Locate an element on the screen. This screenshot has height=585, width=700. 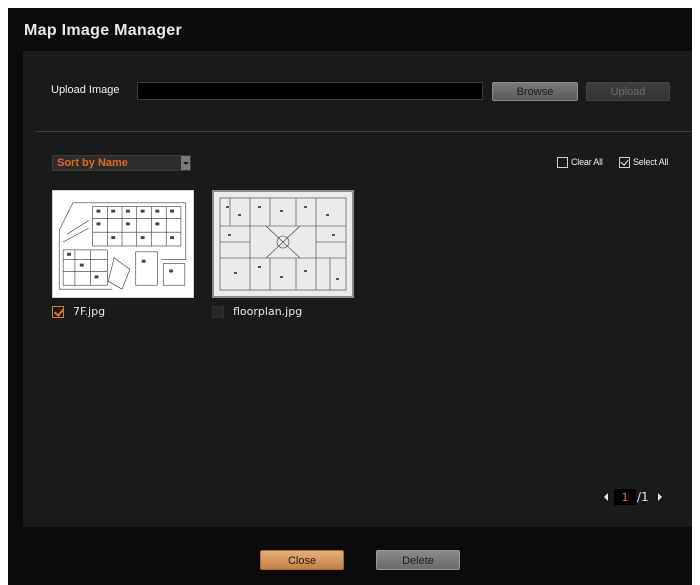
sort-dropdown: Sort by Name is located at coordinates (121, 163).